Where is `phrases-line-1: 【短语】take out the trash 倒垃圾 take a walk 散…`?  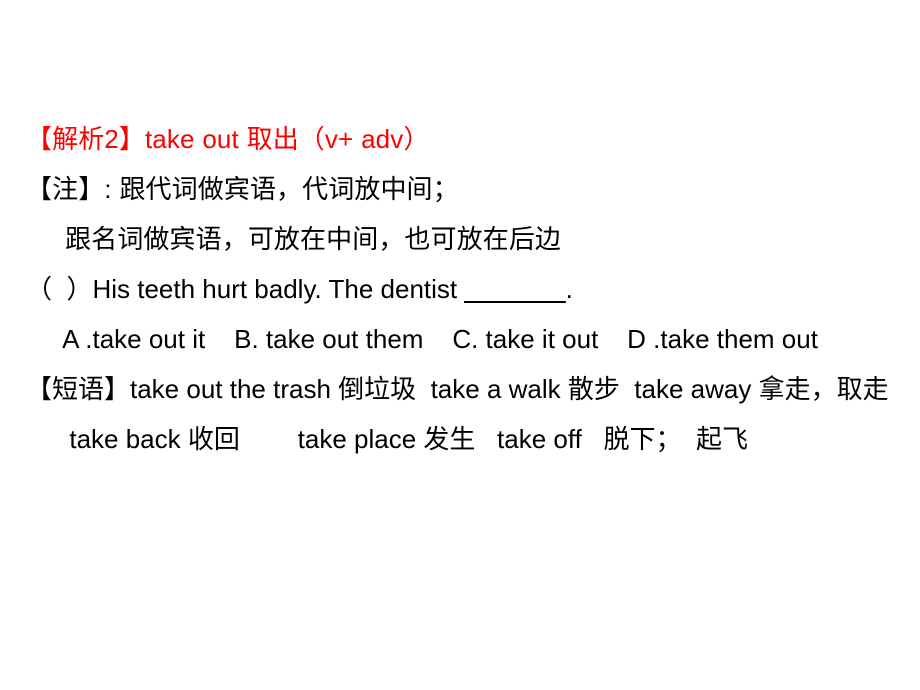
phrases-line-1: 【短语】take out the trash 倒垃圾 take a walk 散… is located at coordinates (457, 389).